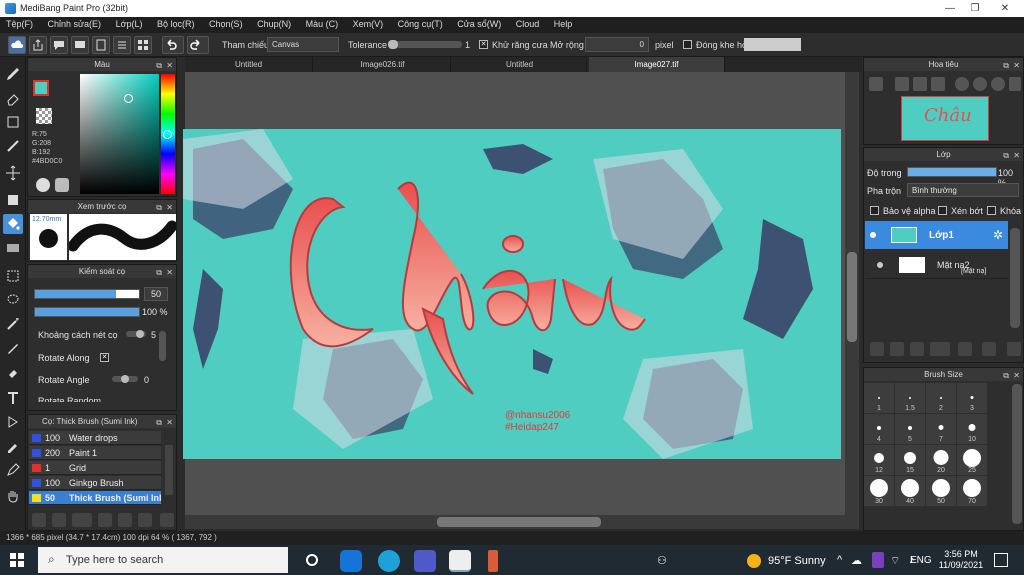 This screenshot has width=1024, height=575. What do you see at coordinates (13, 422) in the screenshot?
I see `operation-tool-icon` at bounding box center [13, 422].